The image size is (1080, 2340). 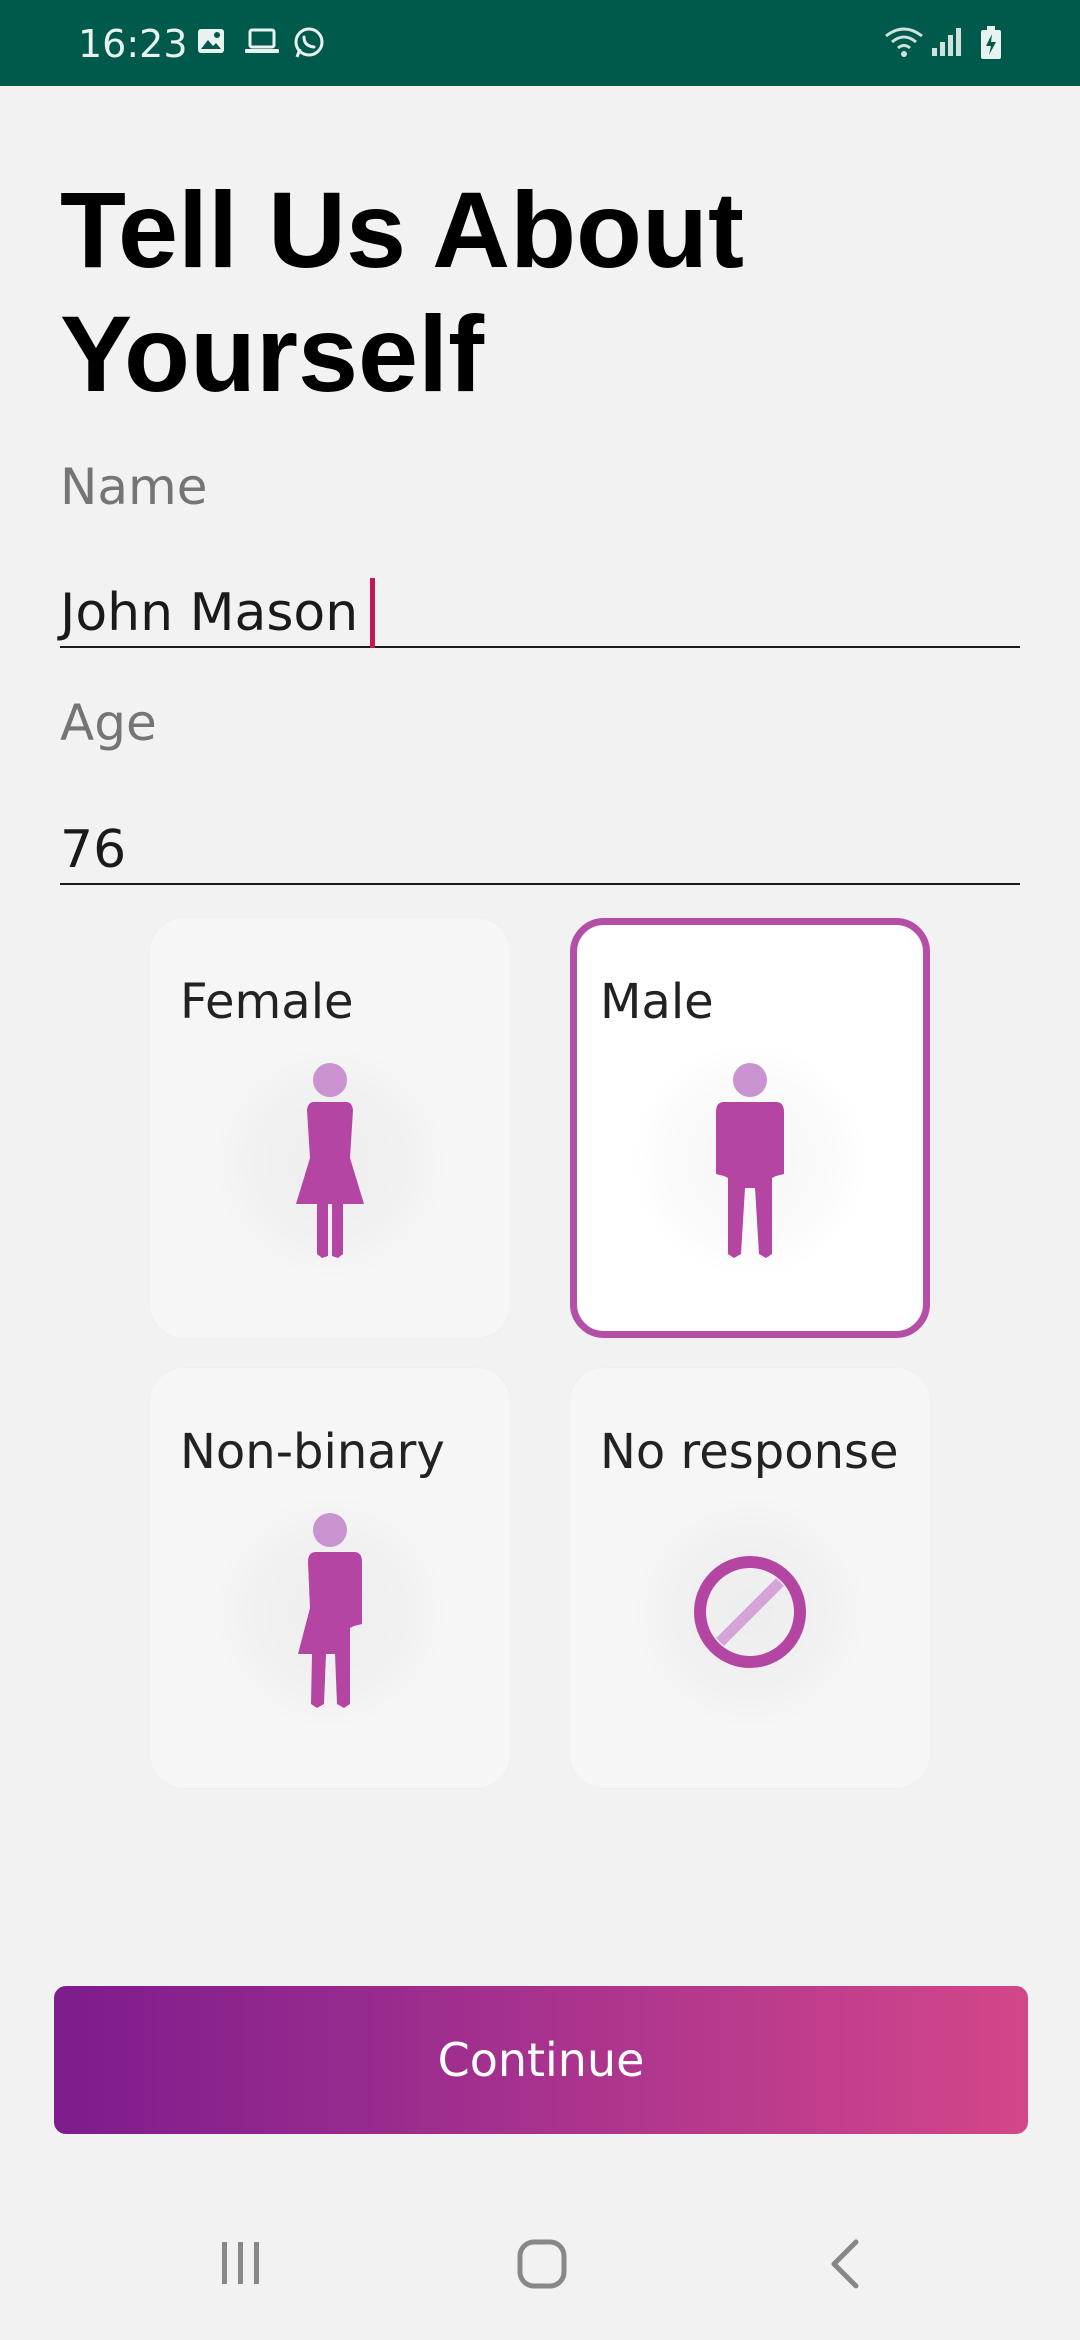 What do you see at coordinates (241, 2263) in the screenshot?
I see `recent-apps-icon` at bounding box center [241, 2263].